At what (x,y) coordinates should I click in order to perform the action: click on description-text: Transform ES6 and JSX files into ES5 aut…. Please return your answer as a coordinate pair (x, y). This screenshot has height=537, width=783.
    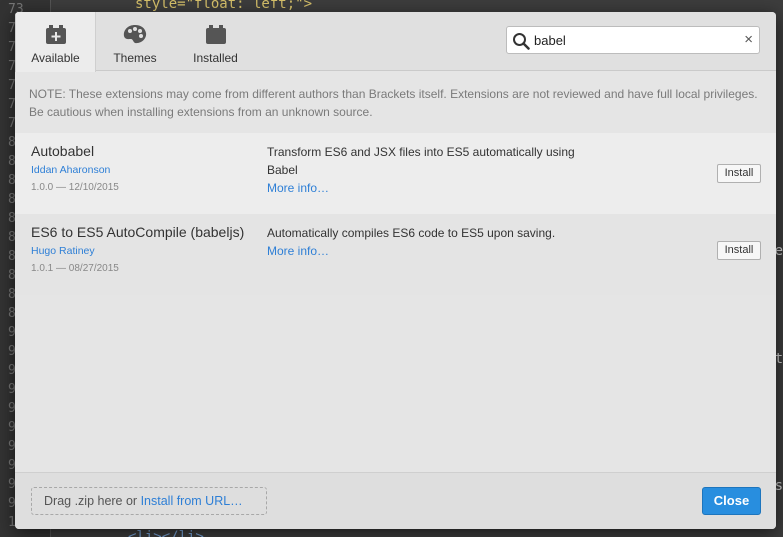
    Looking at the image, I should click on (421, 161).